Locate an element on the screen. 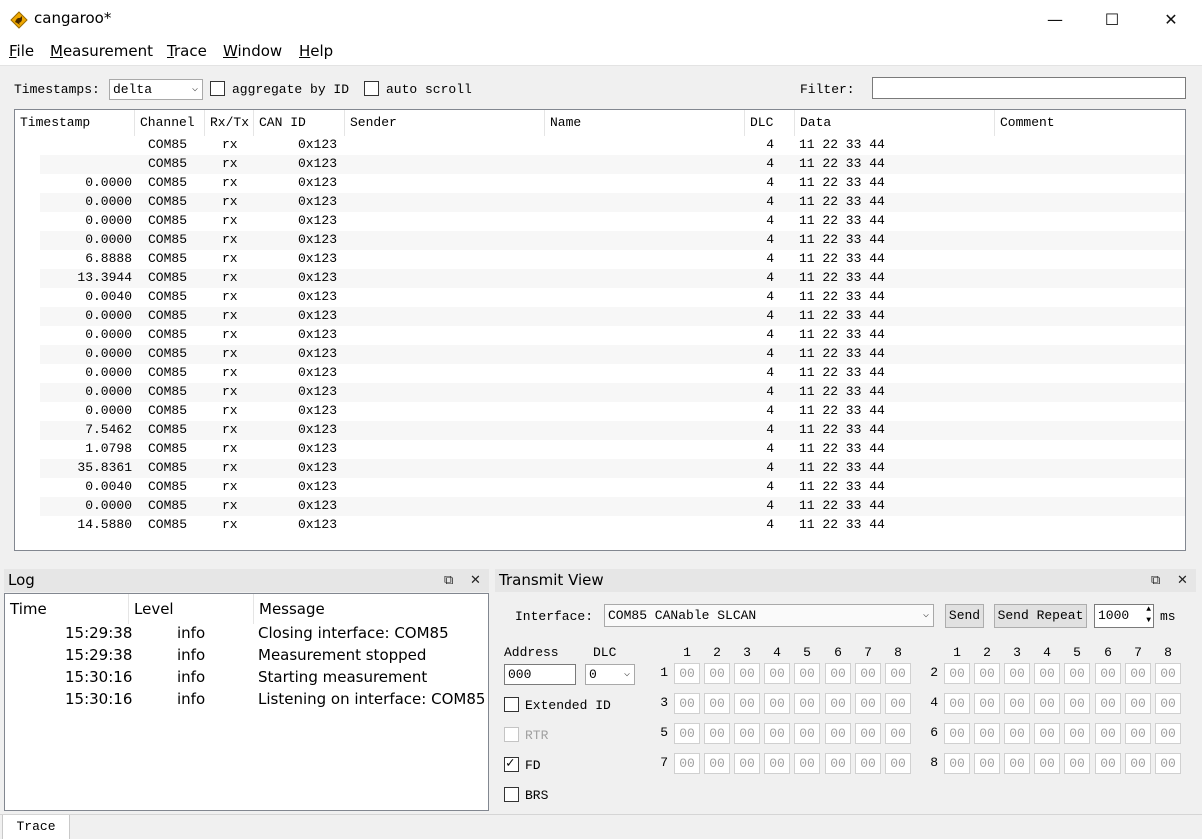  minimize-button: — is located at coordinates (1055, 19).